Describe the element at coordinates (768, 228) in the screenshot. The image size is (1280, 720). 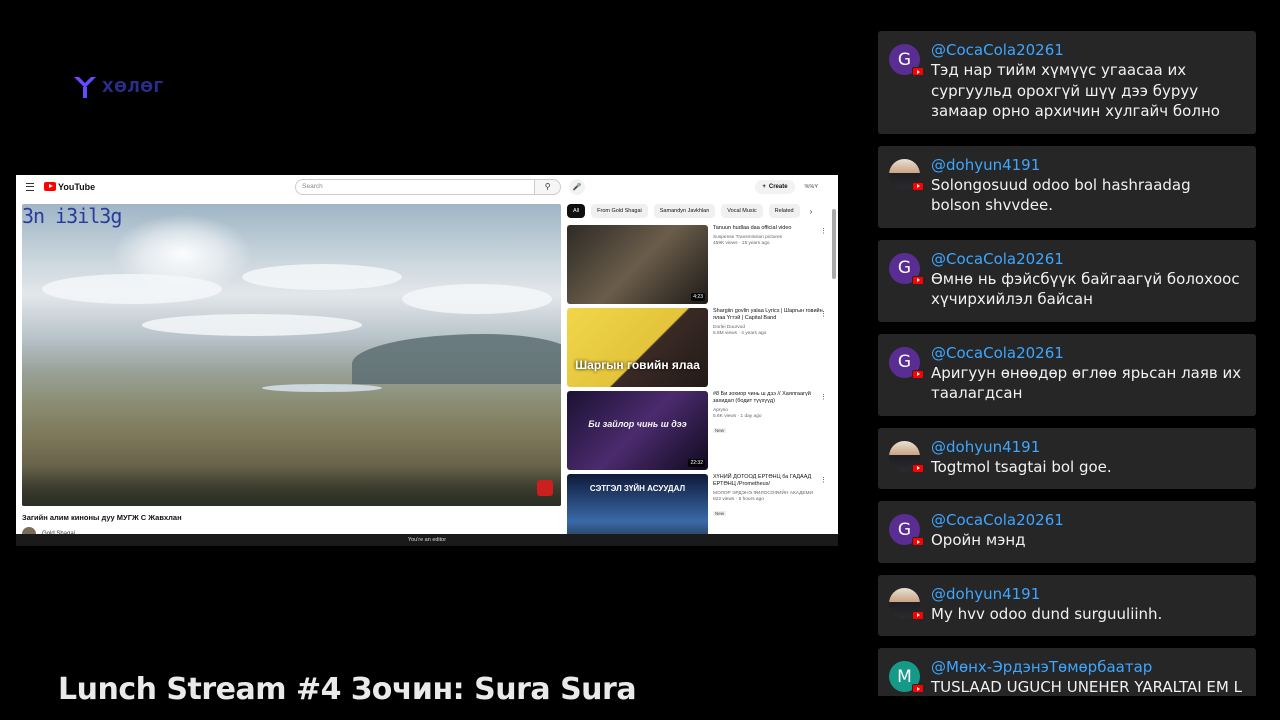
I see `recommendation-title: Tanuun hudlaa daa official video` at that location.